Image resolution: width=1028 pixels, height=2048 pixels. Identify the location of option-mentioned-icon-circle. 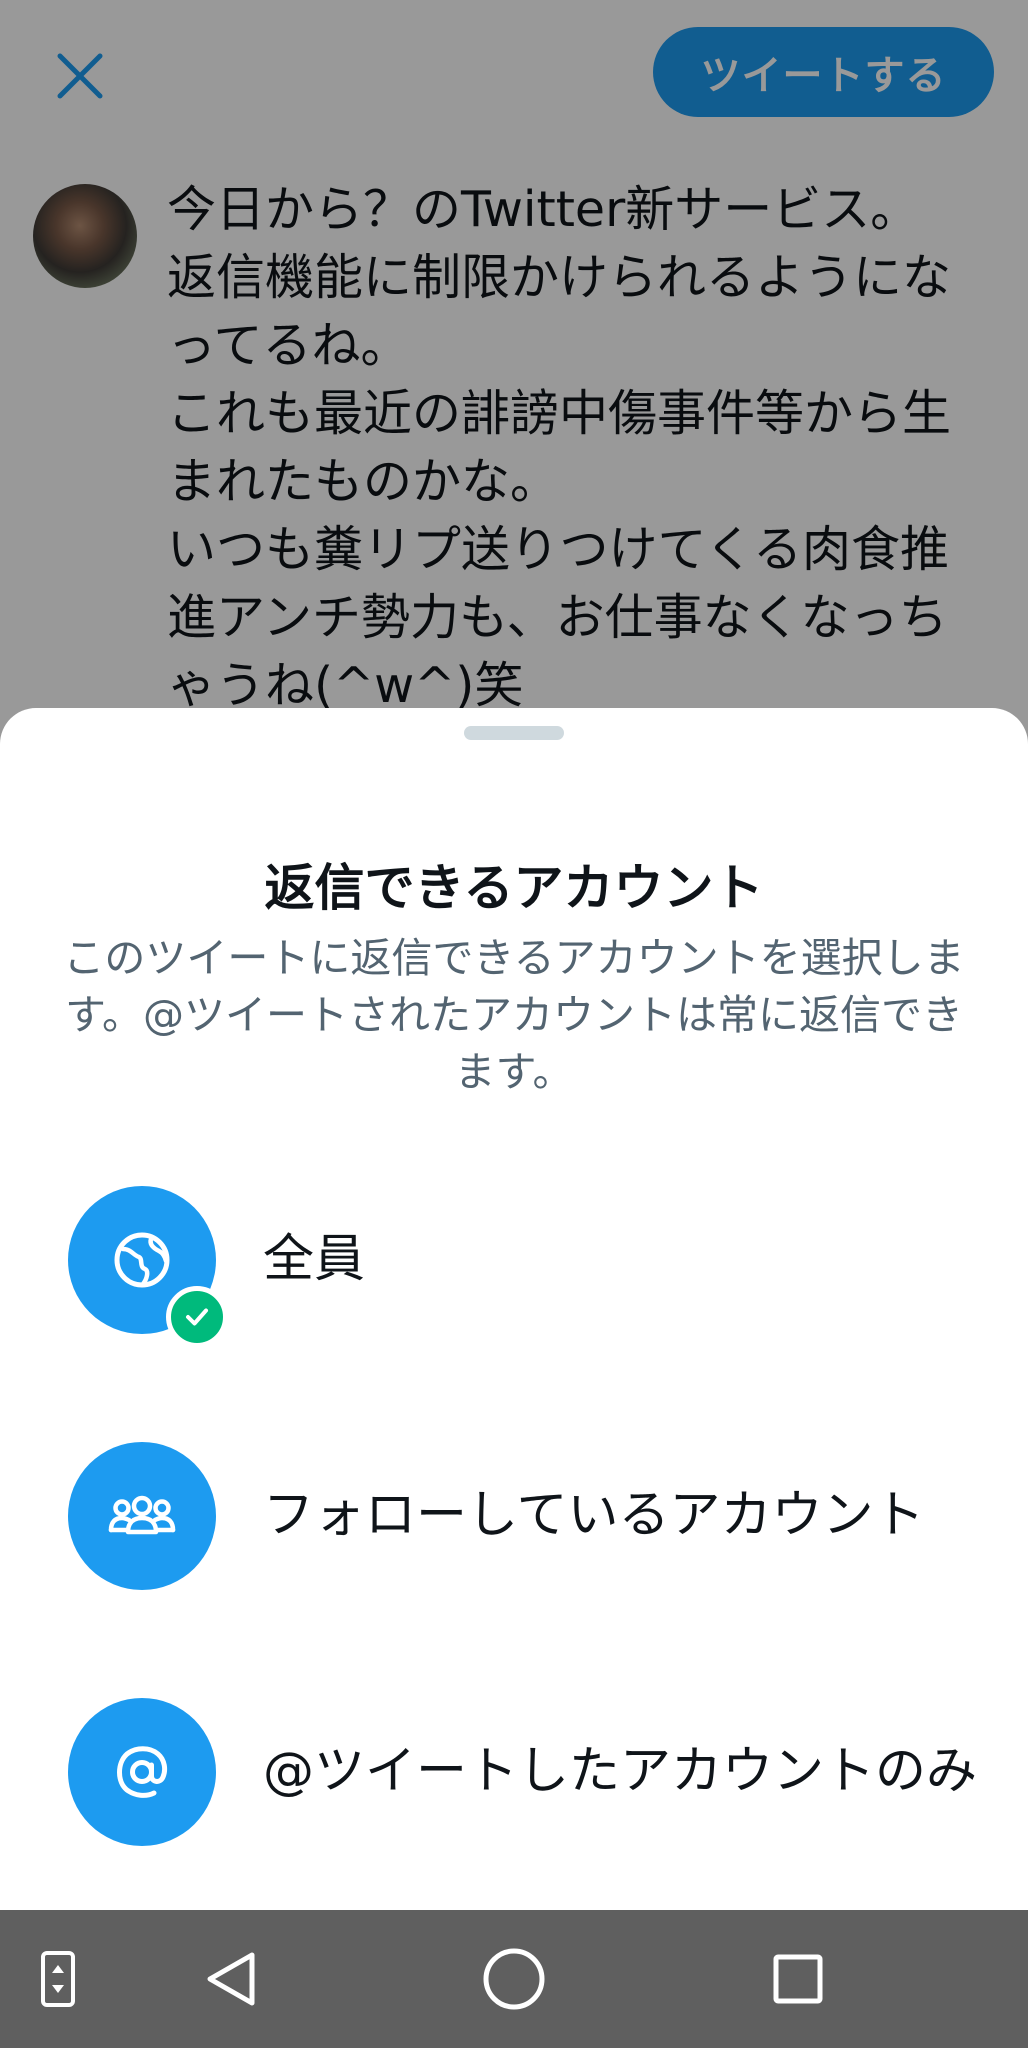
(142, 1772).